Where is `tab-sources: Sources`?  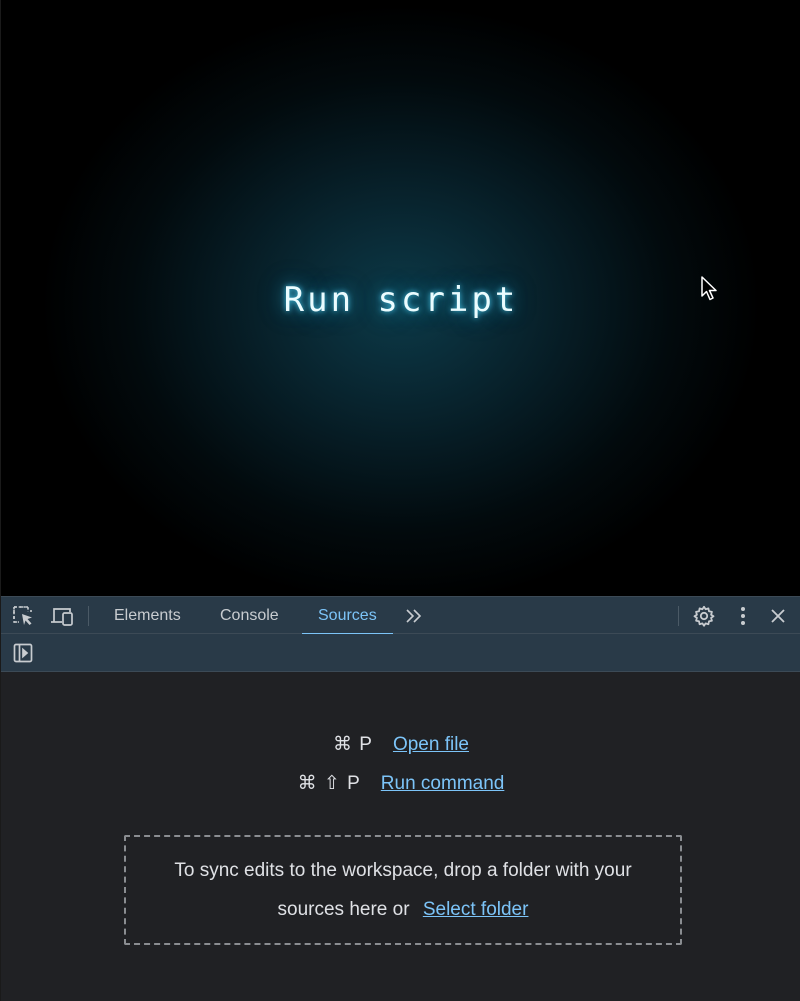 tab-sources: Sources is located at coordinates (347, 616).